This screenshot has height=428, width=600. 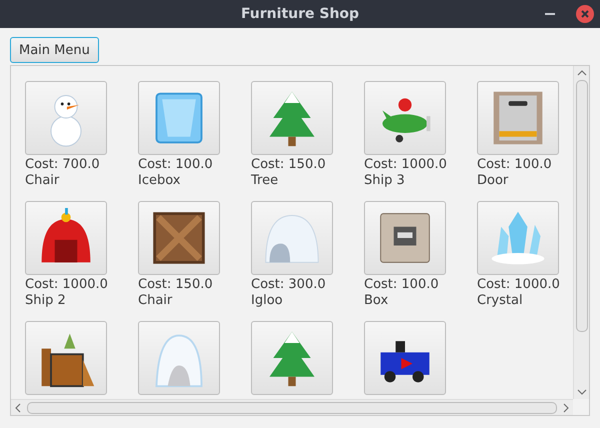 I want to click on scroll-down-icon, so click(x=581, y=392).